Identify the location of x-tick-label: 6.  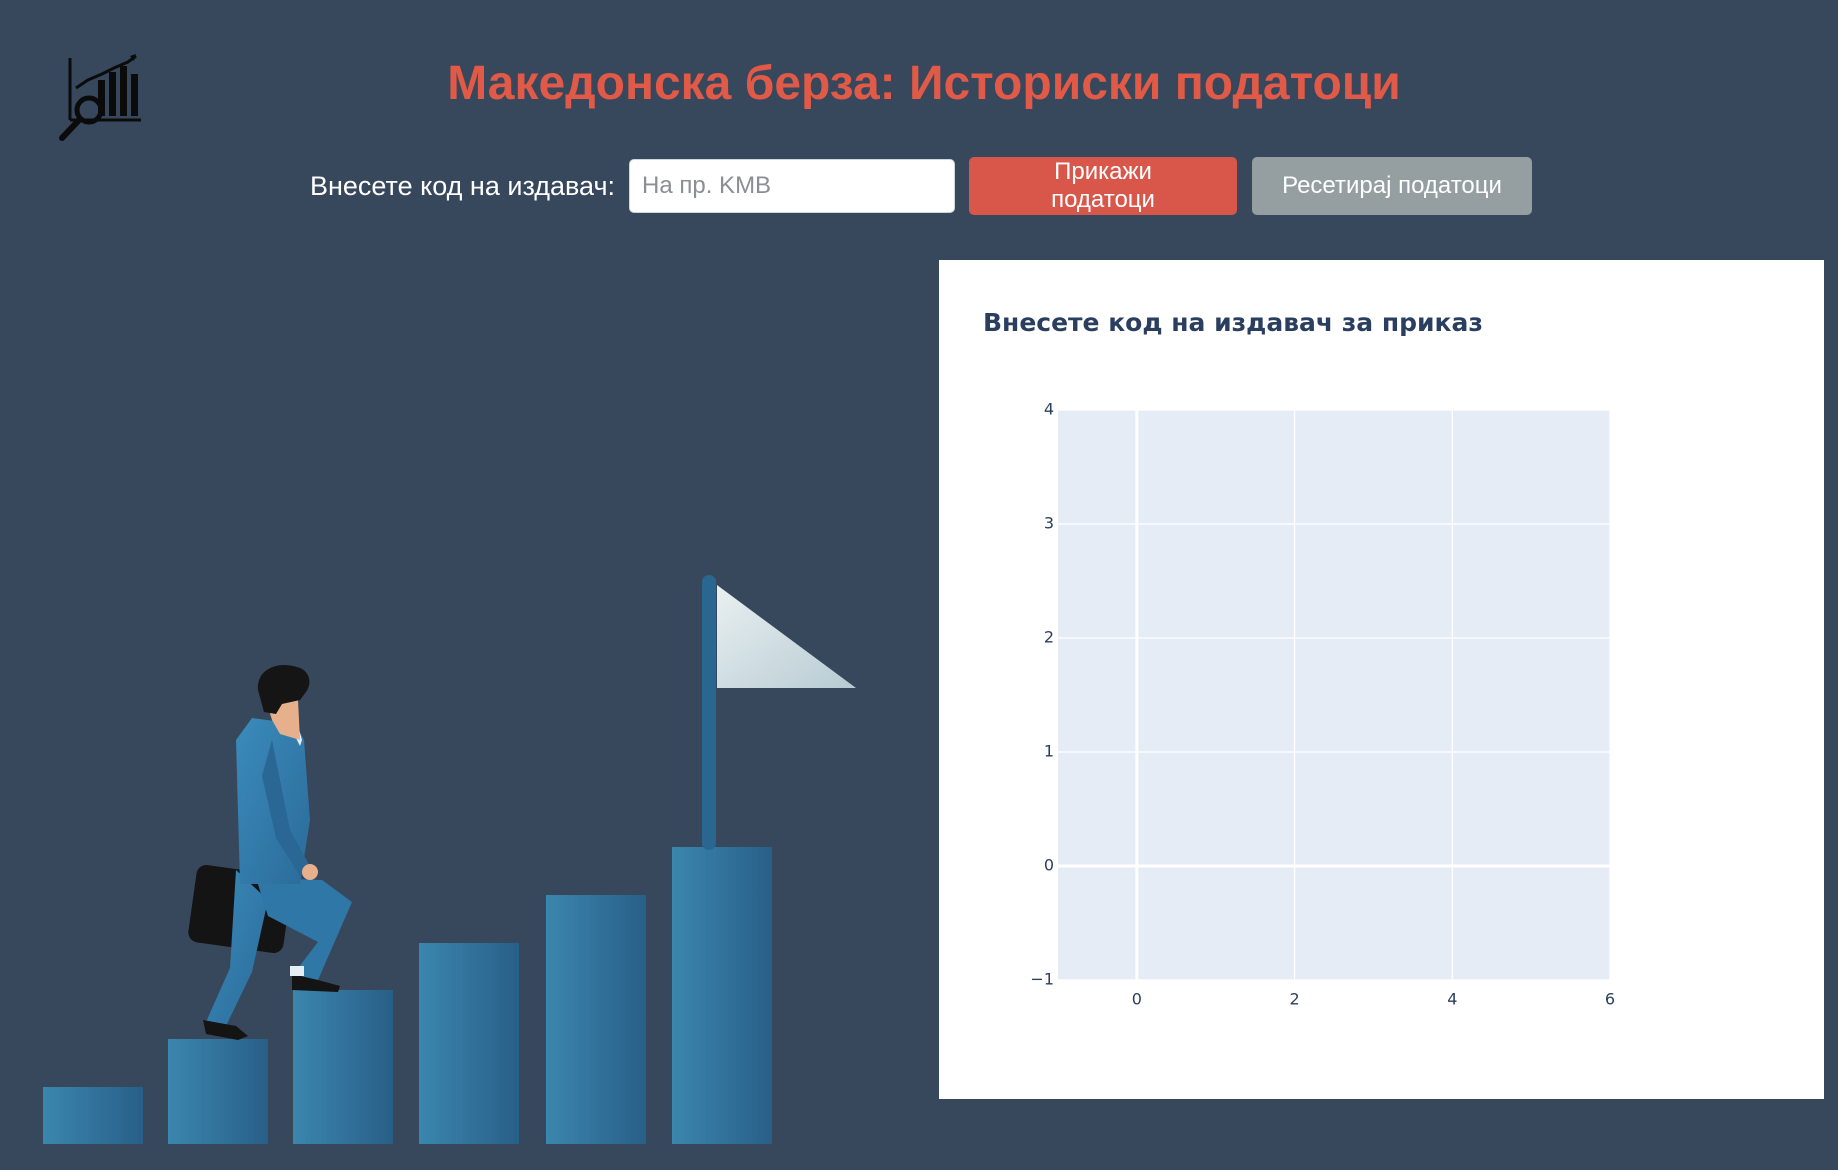
(1610, 999).